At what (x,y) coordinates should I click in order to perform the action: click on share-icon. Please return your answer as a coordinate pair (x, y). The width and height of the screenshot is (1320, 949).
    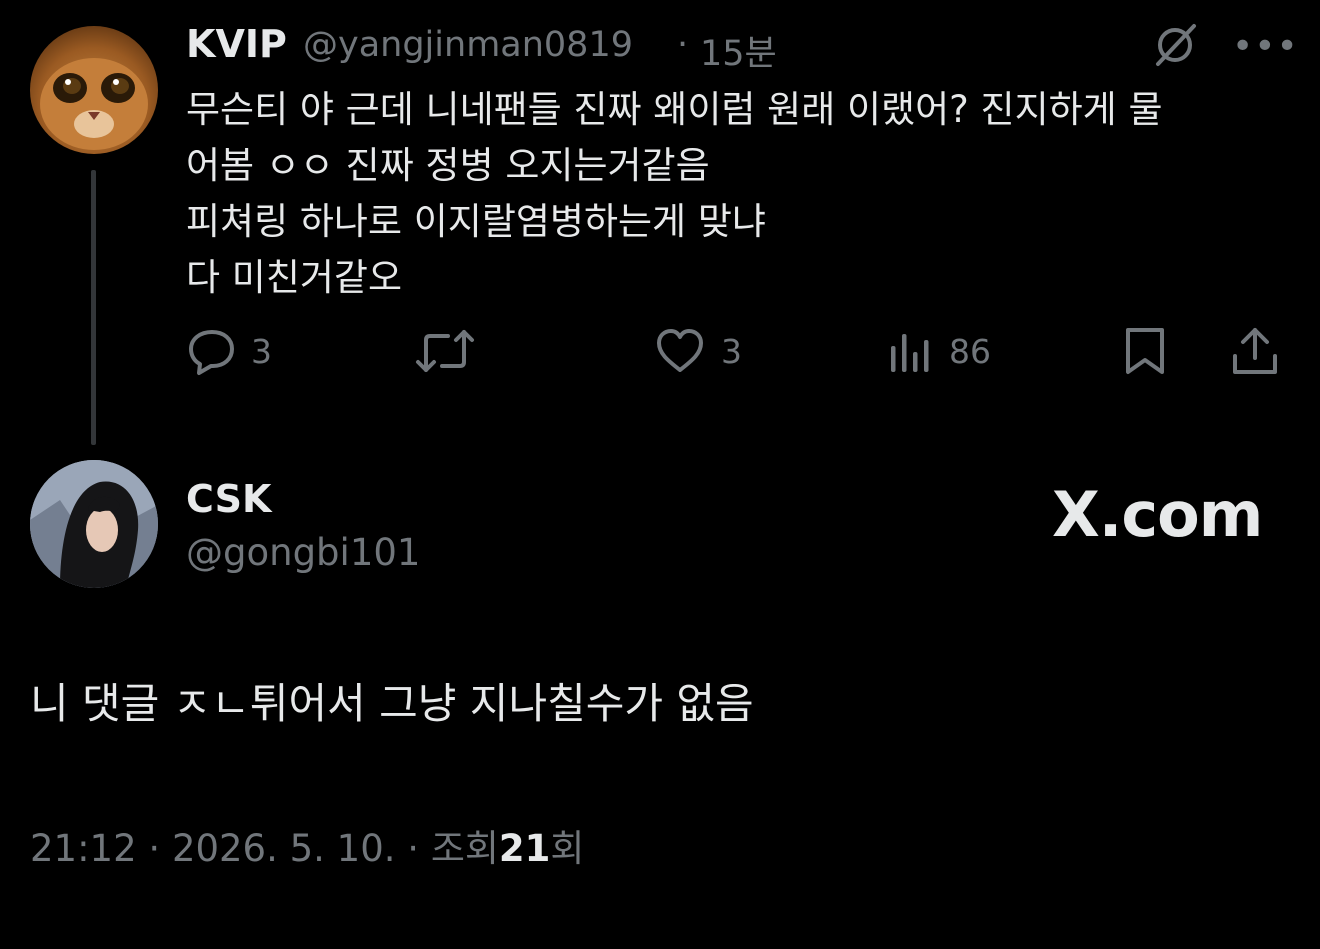
    Looking at the image, I should click on (1255, 351).